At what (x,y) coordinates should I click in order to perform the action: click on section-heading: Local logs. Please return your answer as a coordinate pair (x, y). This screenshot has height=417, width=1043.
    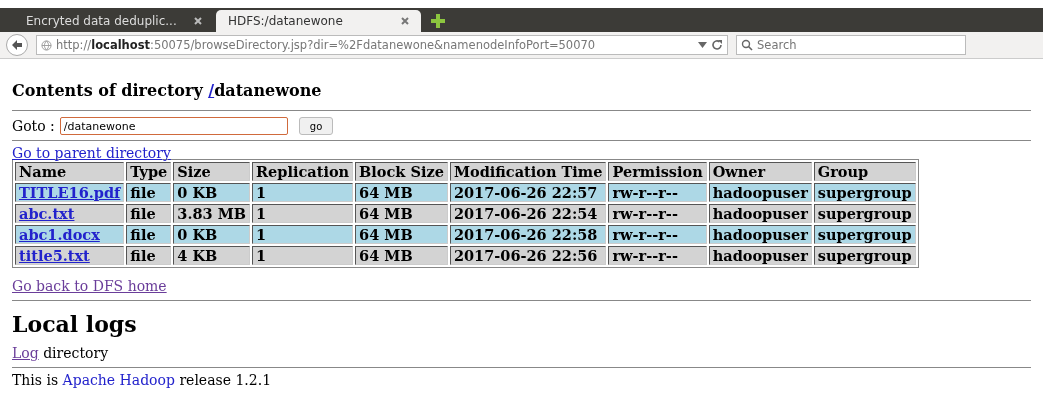
    Looking at the image, I should click on (75, 324).